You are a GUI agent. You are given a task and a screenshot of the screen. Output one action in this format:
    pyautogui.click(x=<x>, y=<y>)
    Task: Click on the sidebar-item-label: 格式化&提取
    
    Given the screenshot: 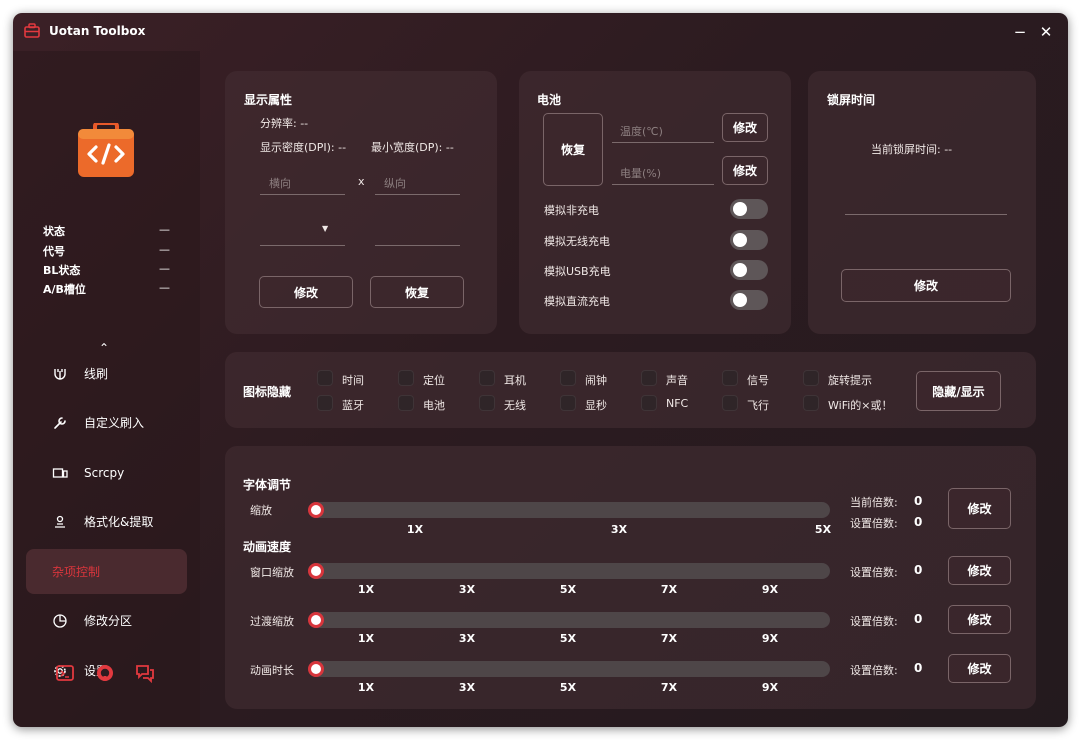 What is the action you would take?
    pyautogui.click(x=119, y=522)
    